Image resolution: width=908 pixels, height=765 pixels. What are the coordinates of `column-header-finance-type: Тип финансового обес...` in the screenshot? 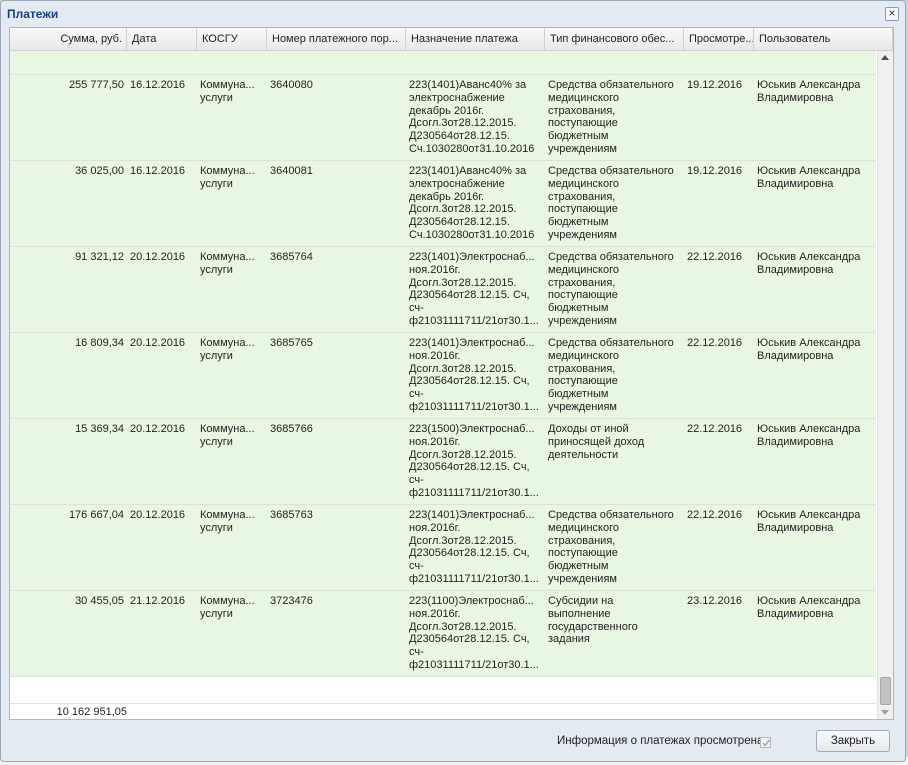 It's located at (614, 39).